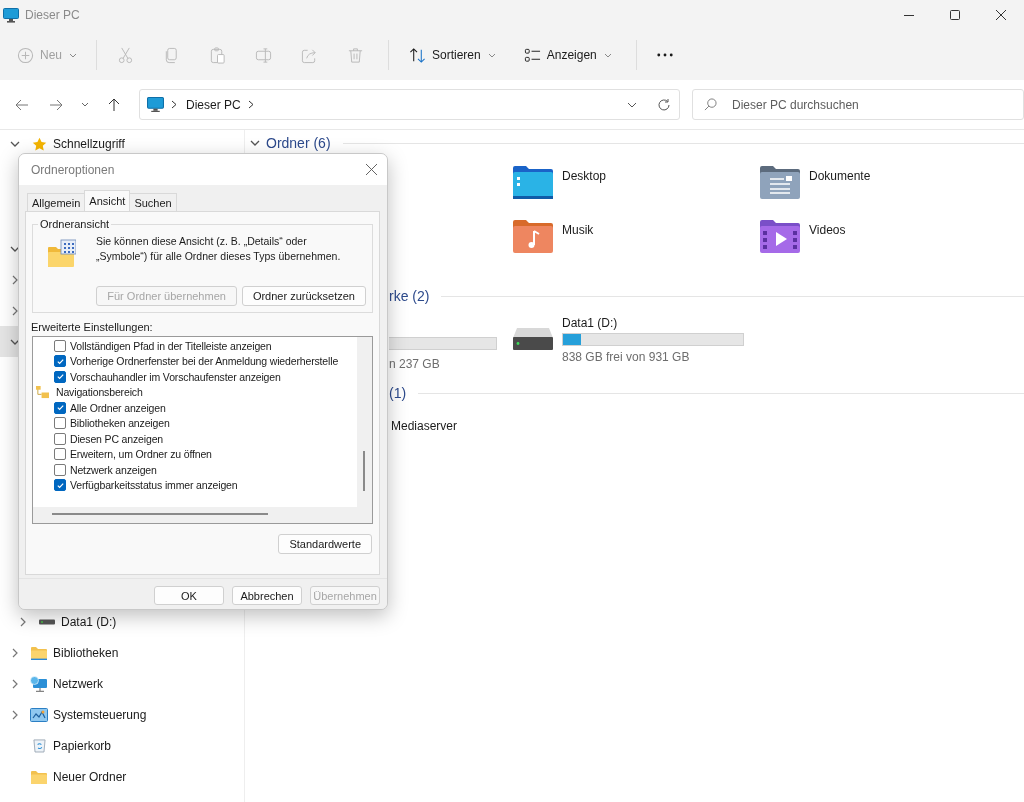 The image size is (1024, 802). Describe the element at coordinates (452, 55) in the screenshot. I see `sort-button: Sortieren` at that location.